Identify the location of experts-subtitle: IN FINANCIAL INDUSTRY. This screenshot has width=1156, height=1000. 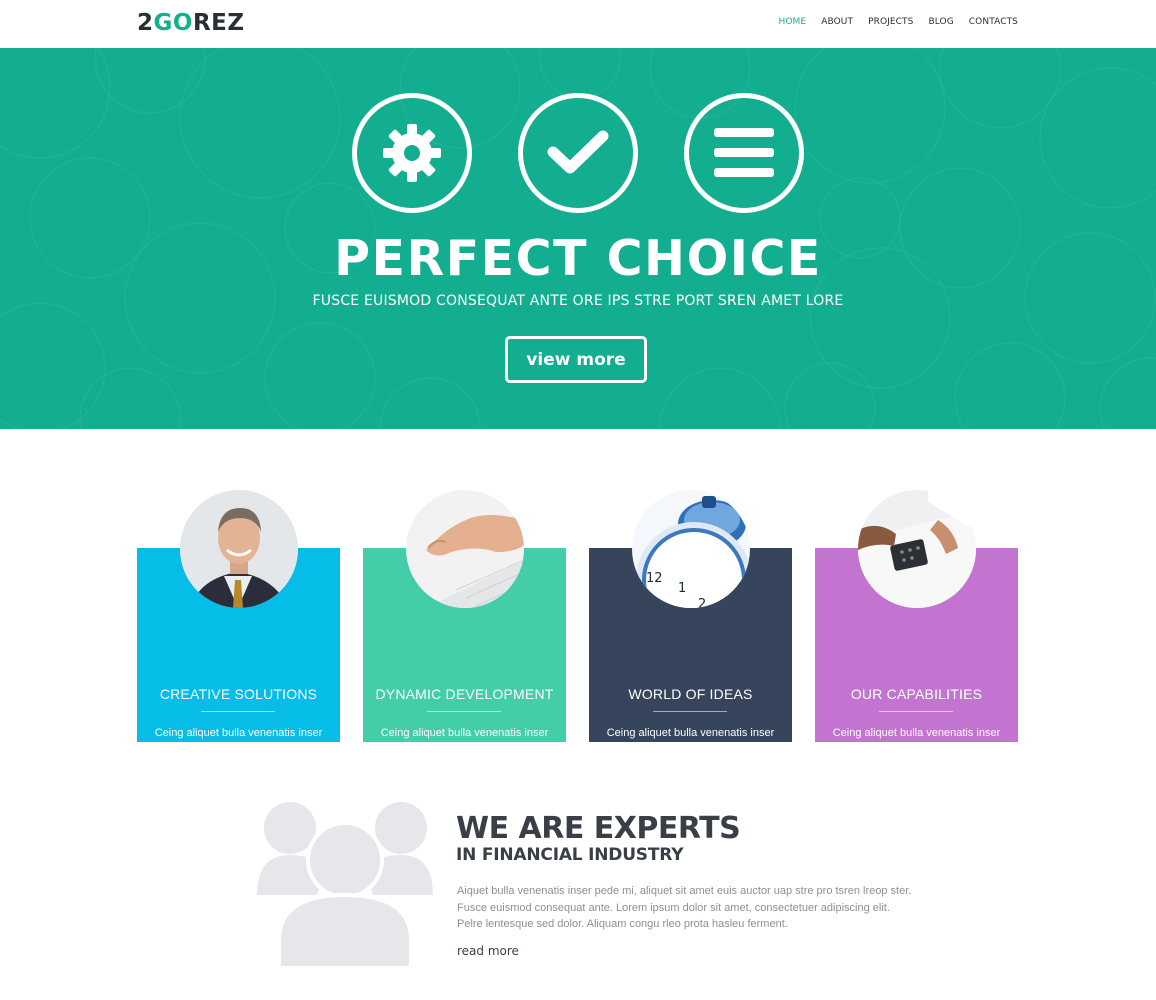
(570, 855).